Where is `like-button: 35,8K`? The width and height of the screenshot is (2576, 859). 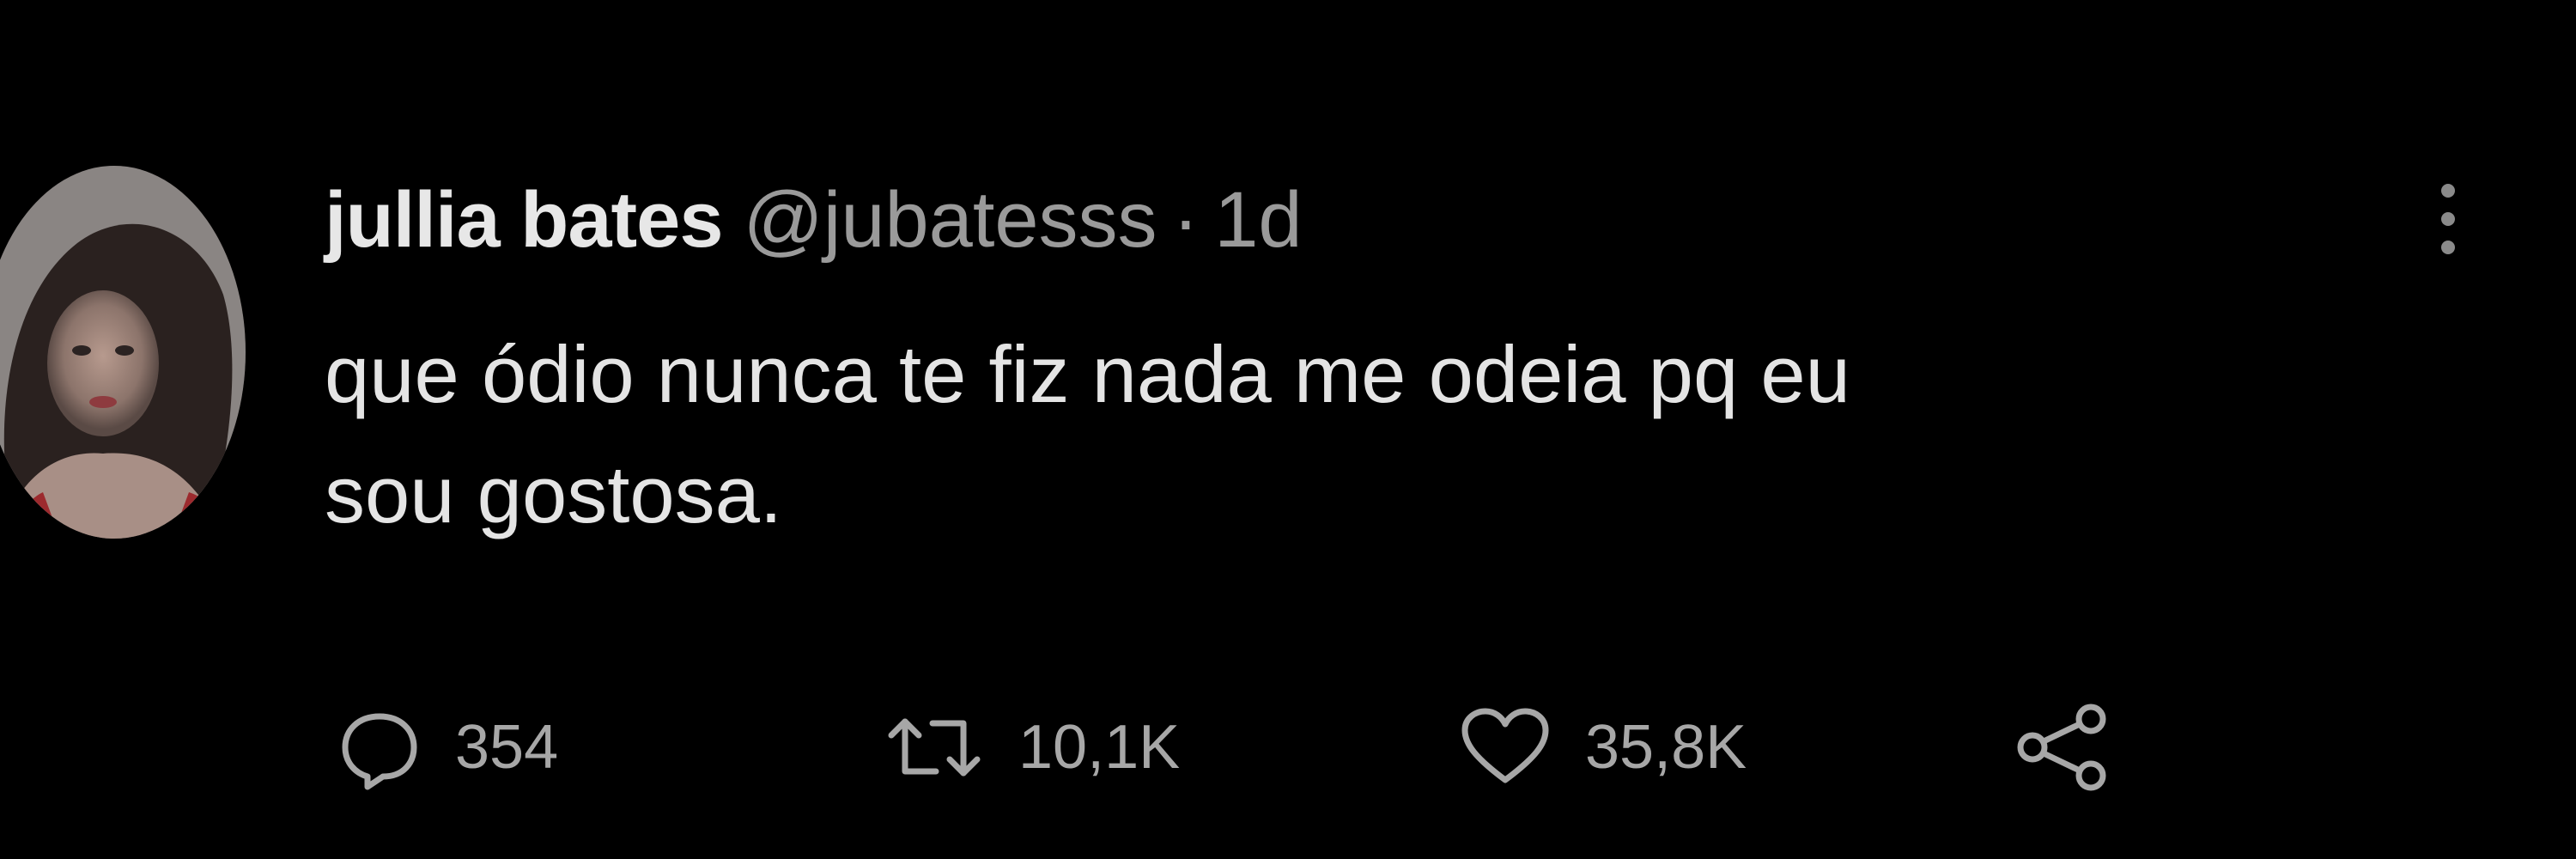
like-button: 35,8K is located at coordinates (1602, 748).